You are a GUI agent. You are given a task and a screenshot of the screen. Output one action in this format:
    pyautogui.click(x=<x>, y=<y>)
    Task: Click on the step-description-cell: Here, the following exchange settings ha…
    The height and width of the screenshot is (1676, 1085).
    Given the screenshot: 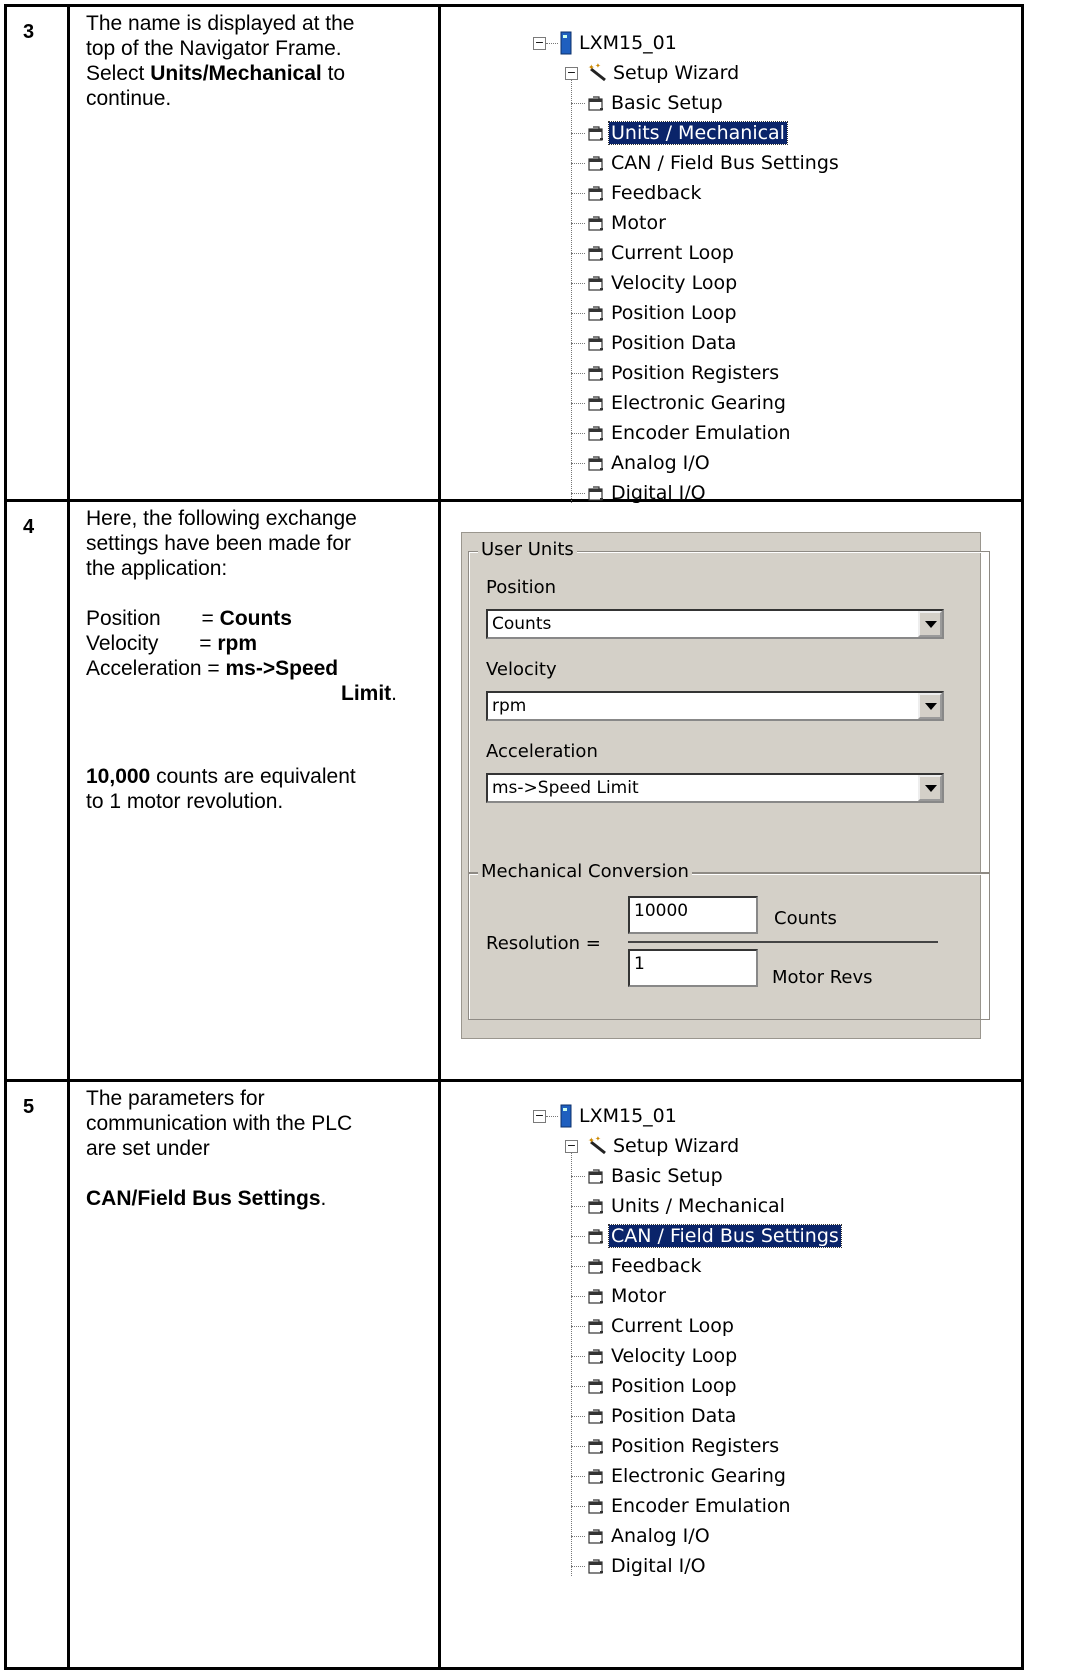 What is the action you would take?
    pyautogui.click(x=254, y=790)
    